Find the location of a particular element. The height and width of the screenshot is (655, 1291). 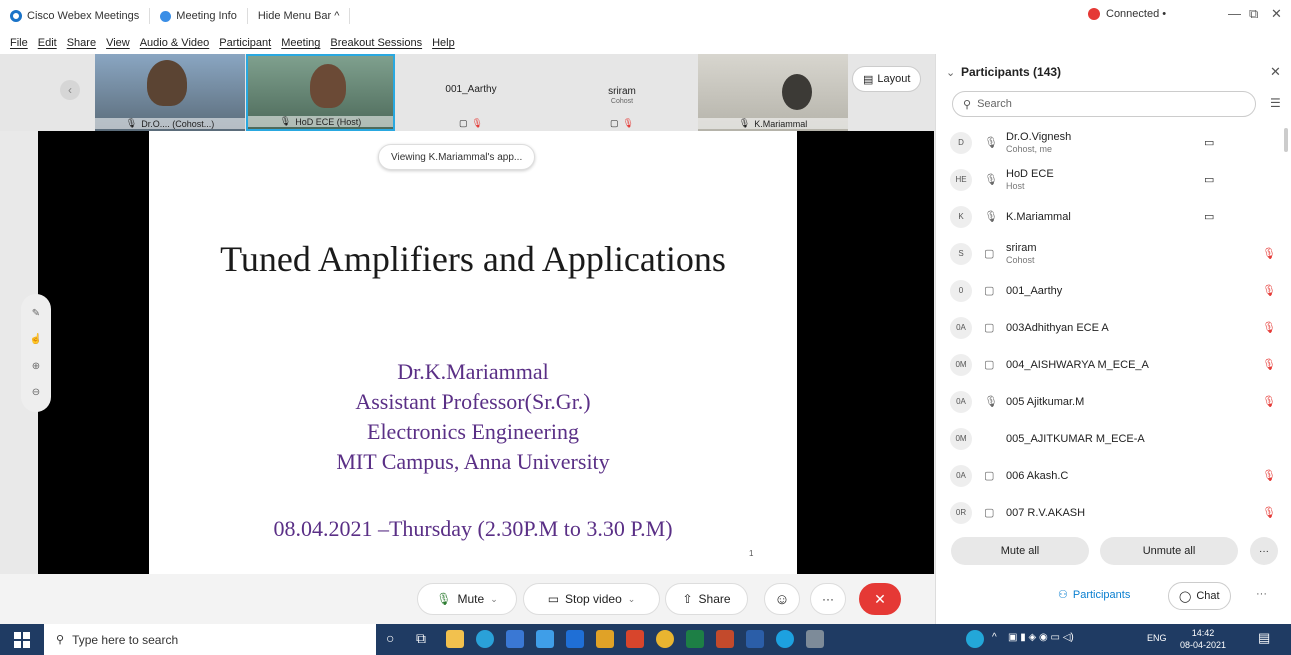

powerpoint-icon is located at coordinates (725, 639).